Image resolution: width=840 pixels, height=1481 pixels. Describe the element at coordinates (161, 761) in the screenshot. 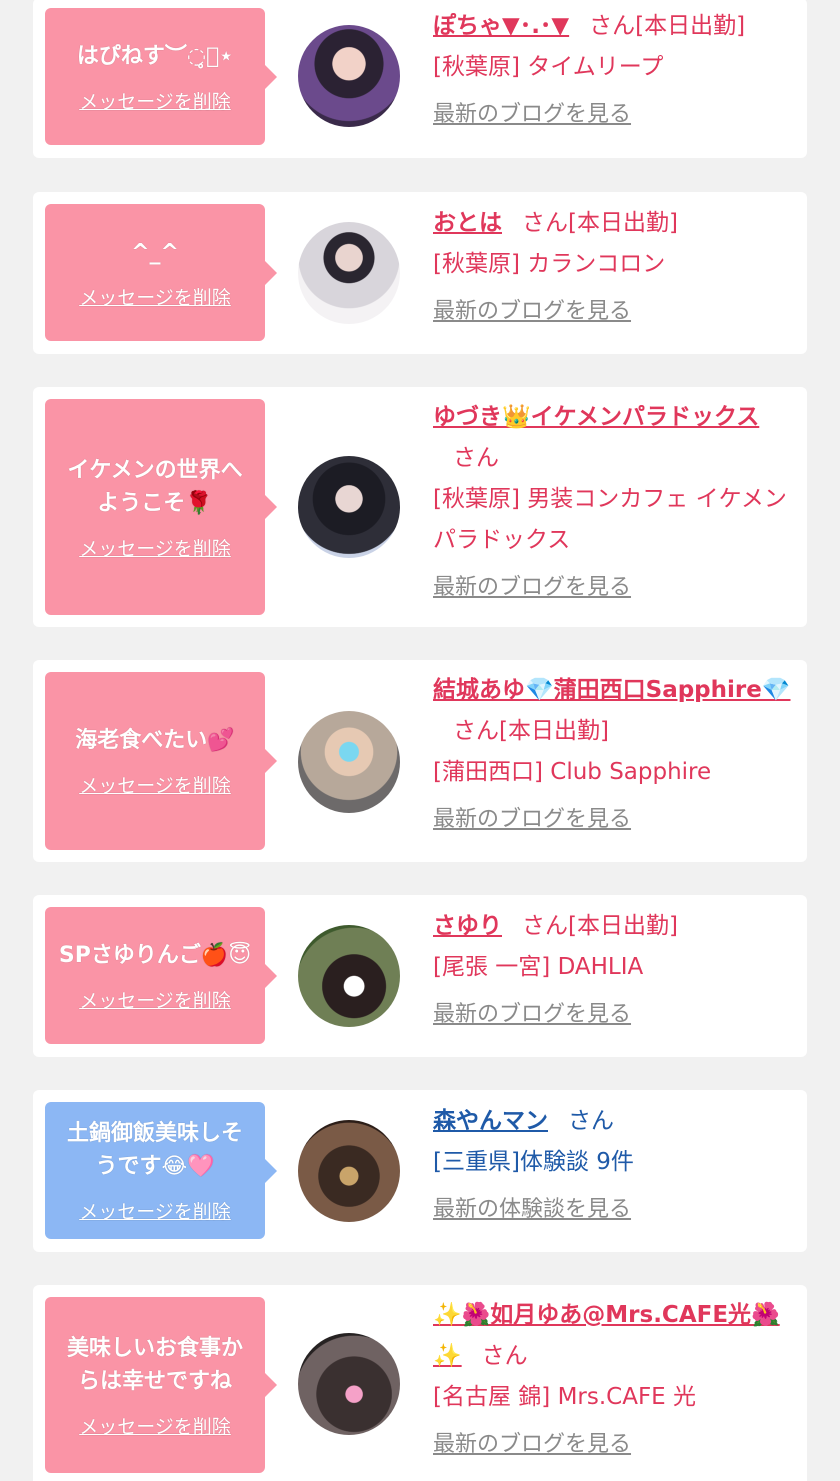

I see `message-bubble: 海老食べたい💕 メッセージを削除` at that location.